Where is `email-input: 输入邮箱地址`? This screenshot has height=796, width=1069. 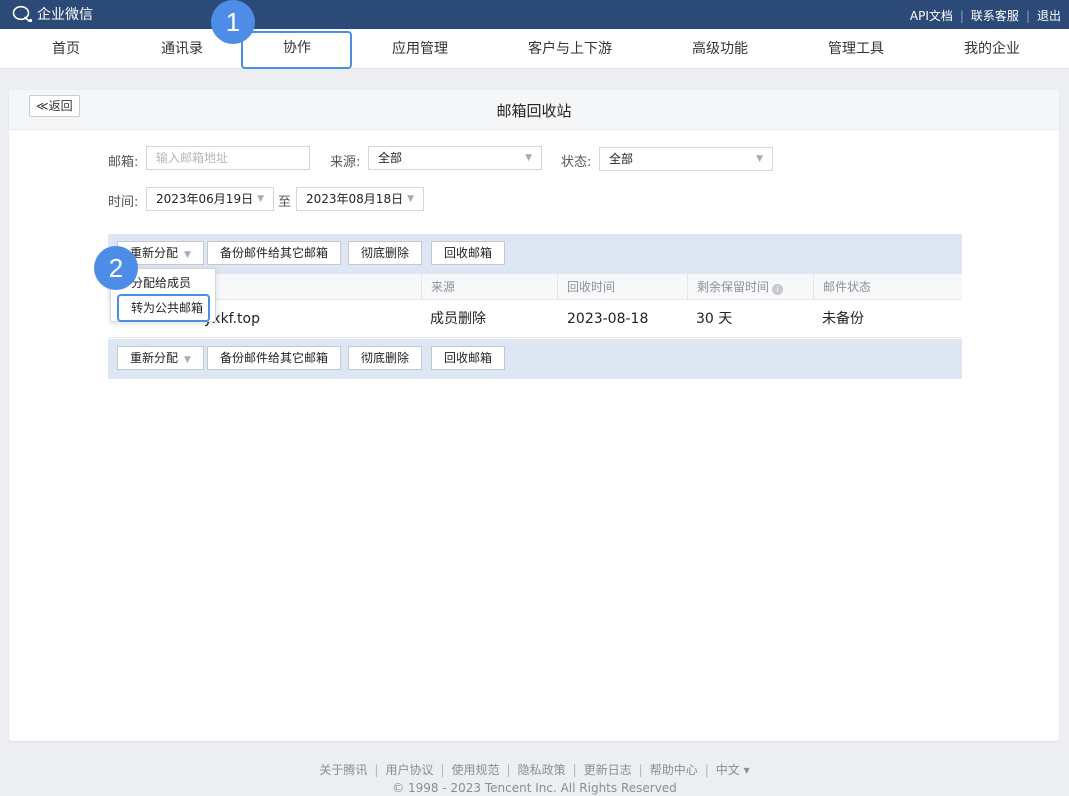 email-input: 输入邮箱地址 is located at coordinates (228, 158).